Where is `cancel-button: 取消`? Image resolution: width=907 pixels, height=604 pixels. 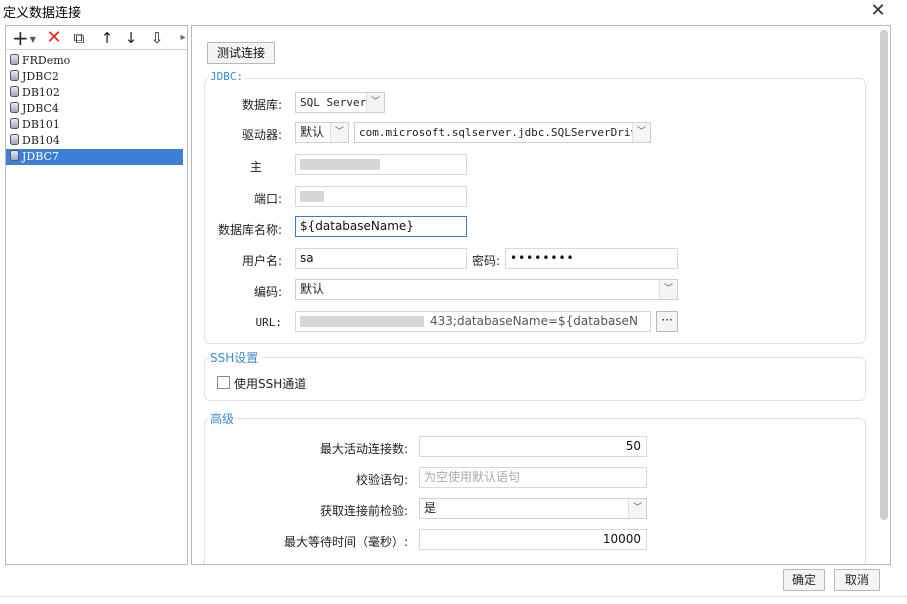
cancel-button: 取消 is located at coordinates (857, 580).